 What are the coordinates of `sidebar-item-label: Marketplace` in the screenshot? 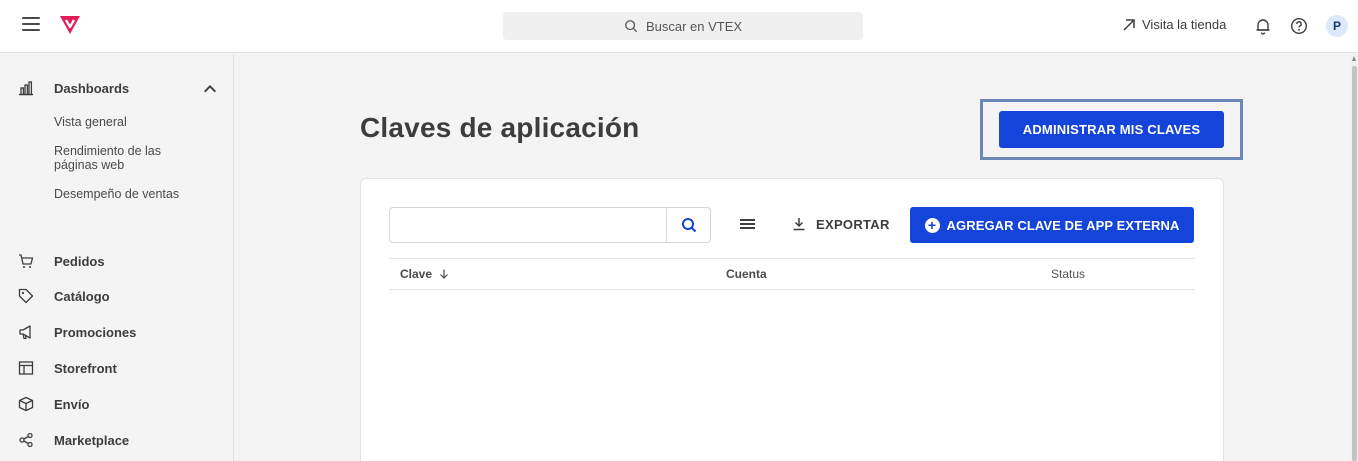 It's located at (92, 440).